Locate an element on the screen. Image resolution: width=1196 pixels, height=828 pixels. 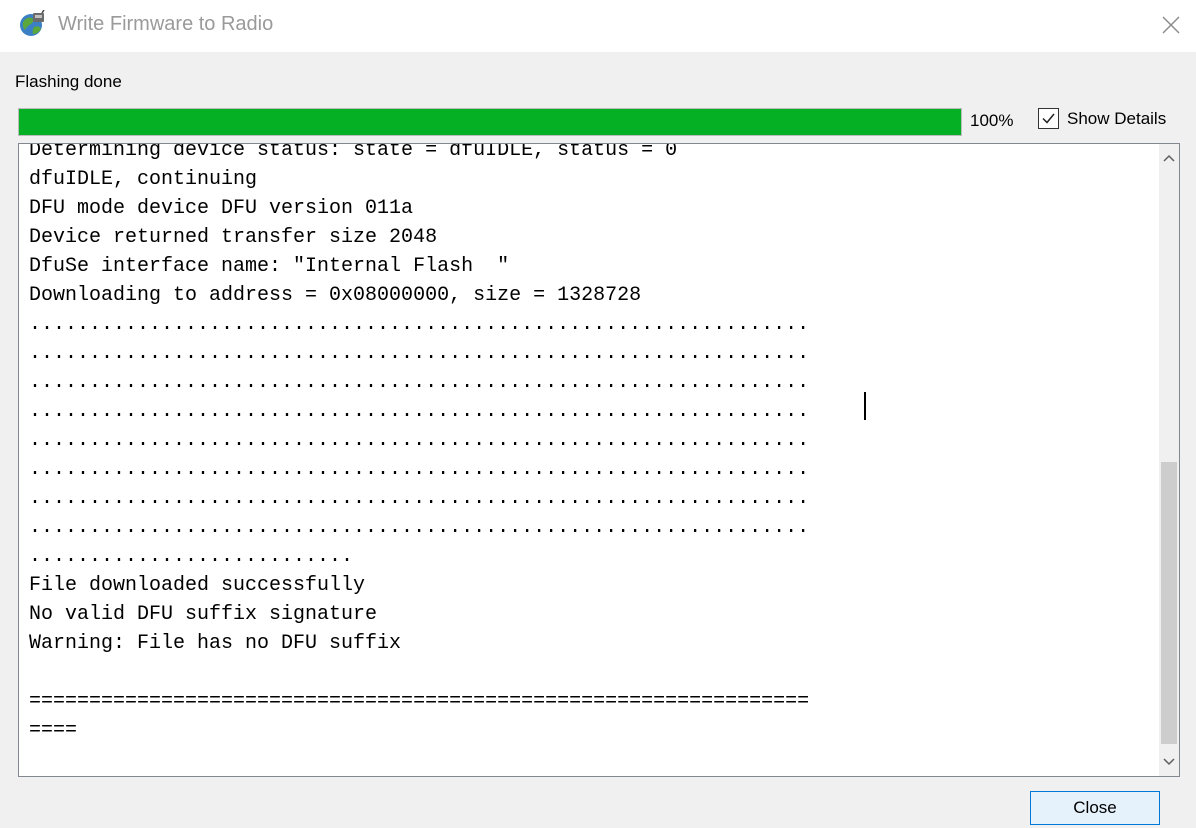
show-details-label: Show Details is located at coordinates (1117, 118).